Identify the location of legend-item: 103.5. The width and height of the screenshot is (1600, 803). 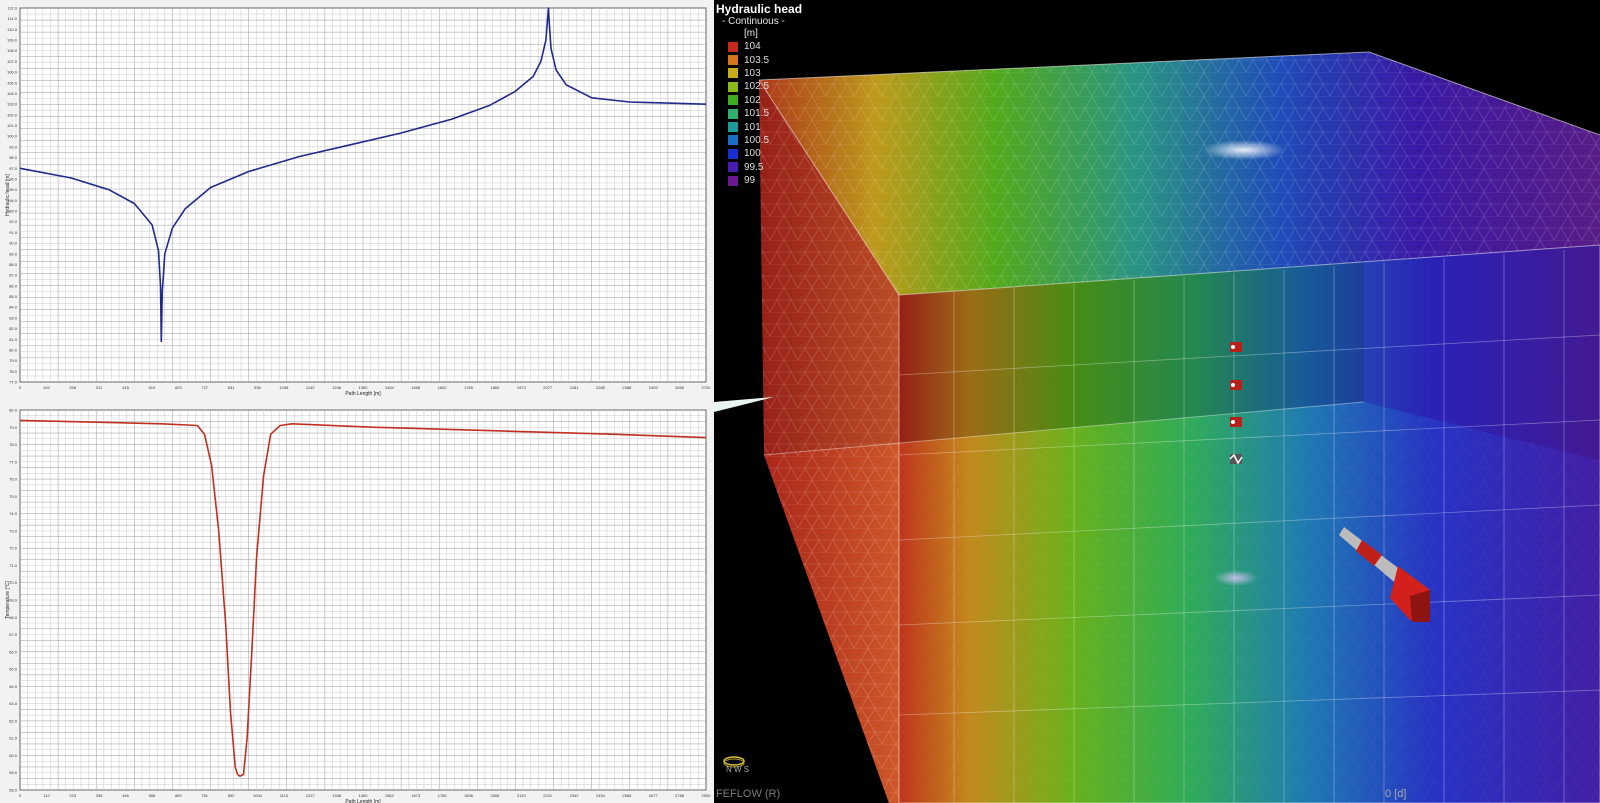
(759, 59).